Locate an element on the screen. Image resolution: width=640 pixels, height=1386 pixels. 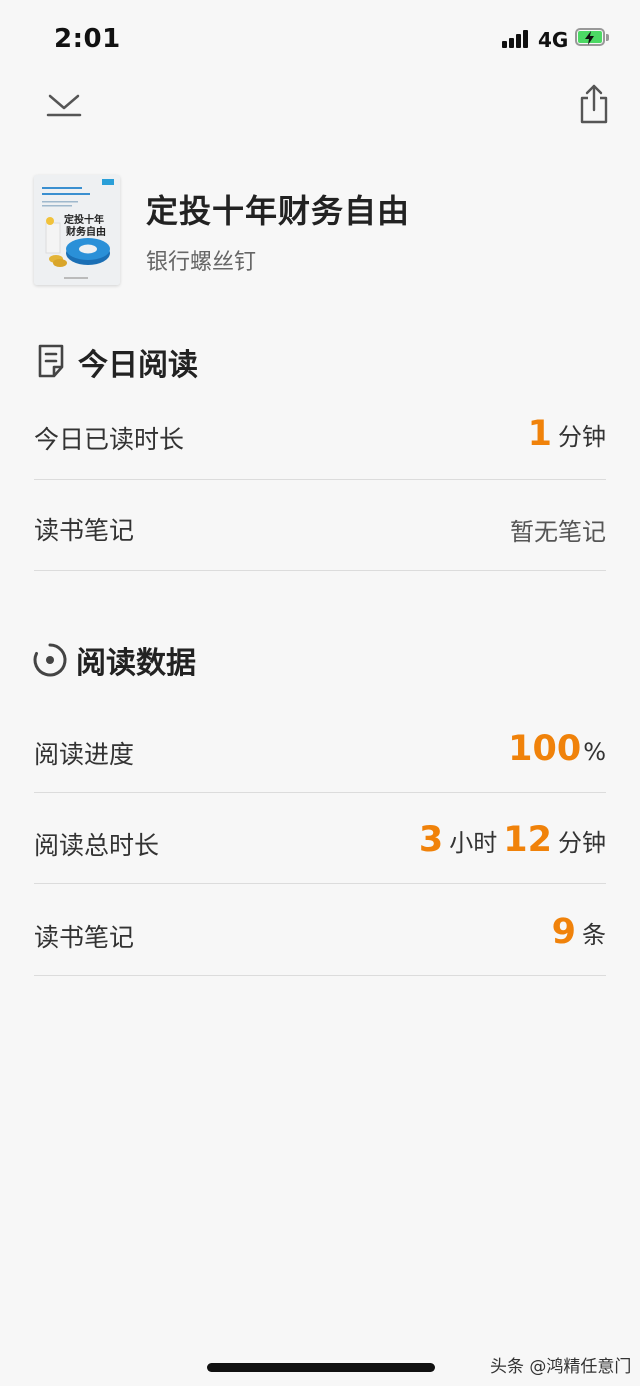
status-time: 2:01 is located at coordinates (87, 39).